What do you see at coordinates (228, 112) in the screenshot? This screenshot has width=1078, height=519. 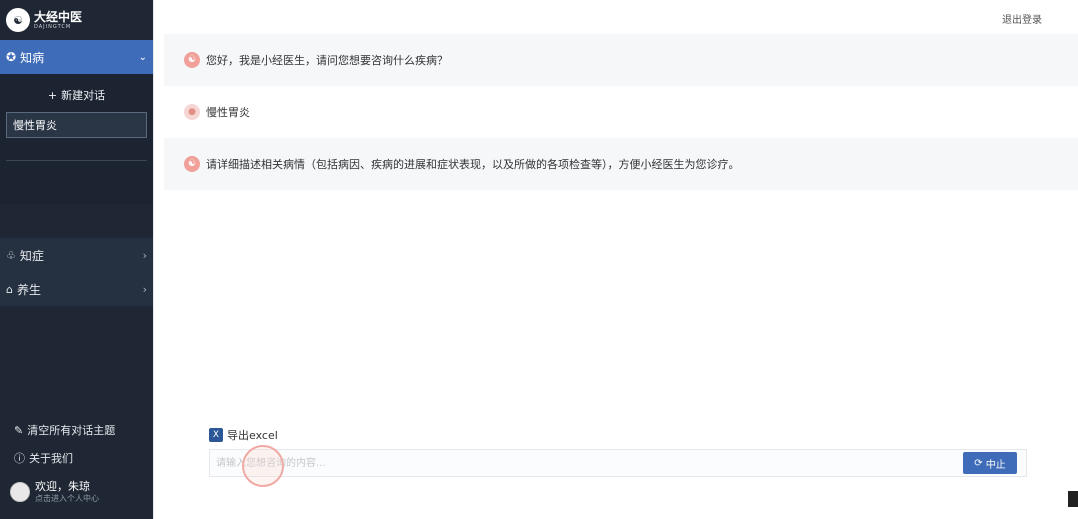 I see `message-text: 慢性胃炎` at bounding box center [228, 112].